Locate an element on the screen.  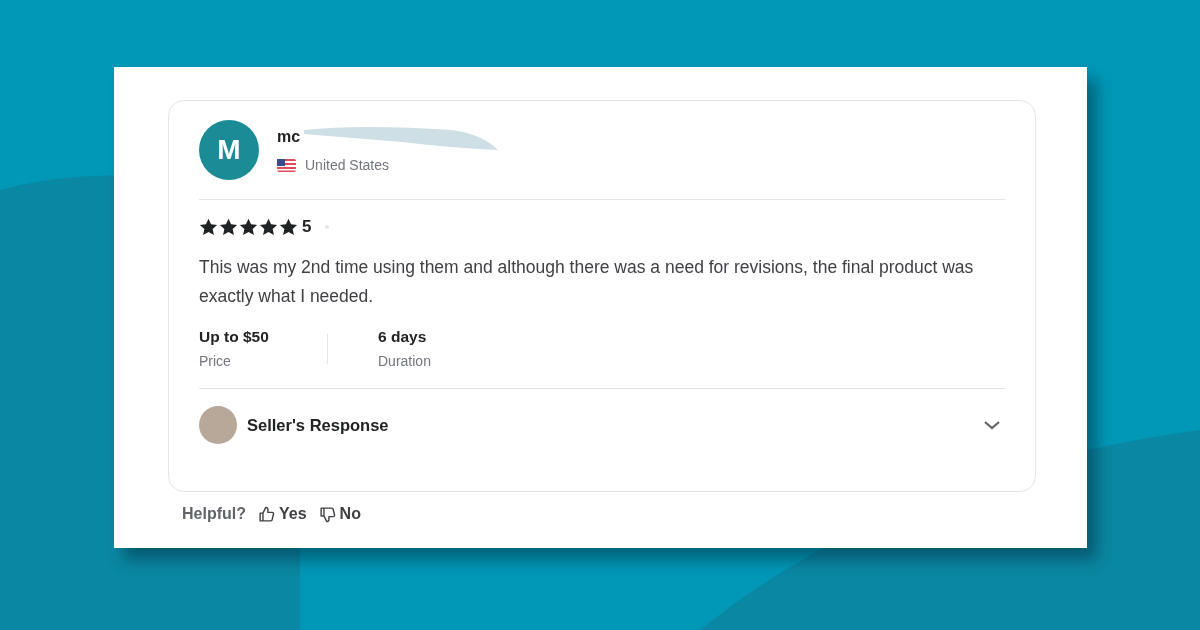
no-button: No is located at coordinates (339, 514).